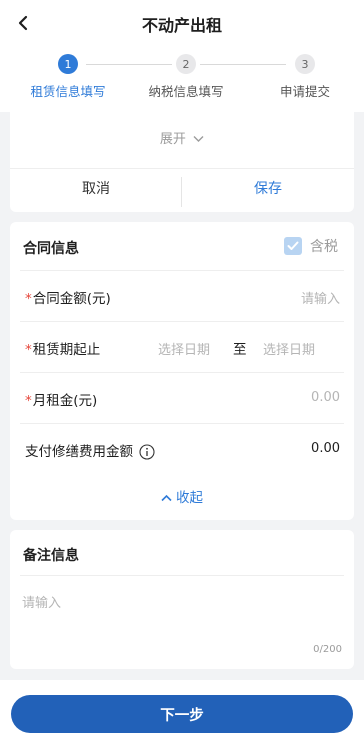 This screenshot has width=364, height=744. I want to click on collapse-label: 收起, so click(189, 498).